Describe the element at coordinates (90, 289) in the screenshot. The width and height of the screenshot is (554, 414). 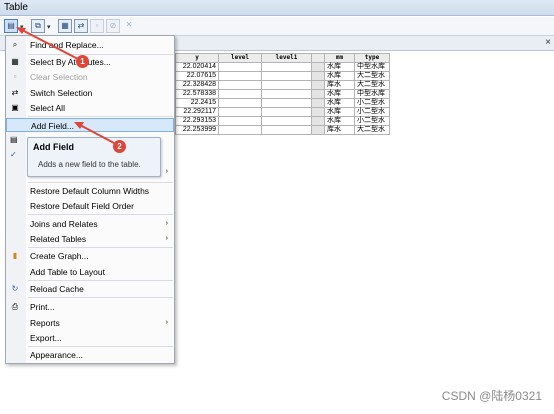
I see `menu-item-reload-cache: ↻ Reload Cache` at that location.